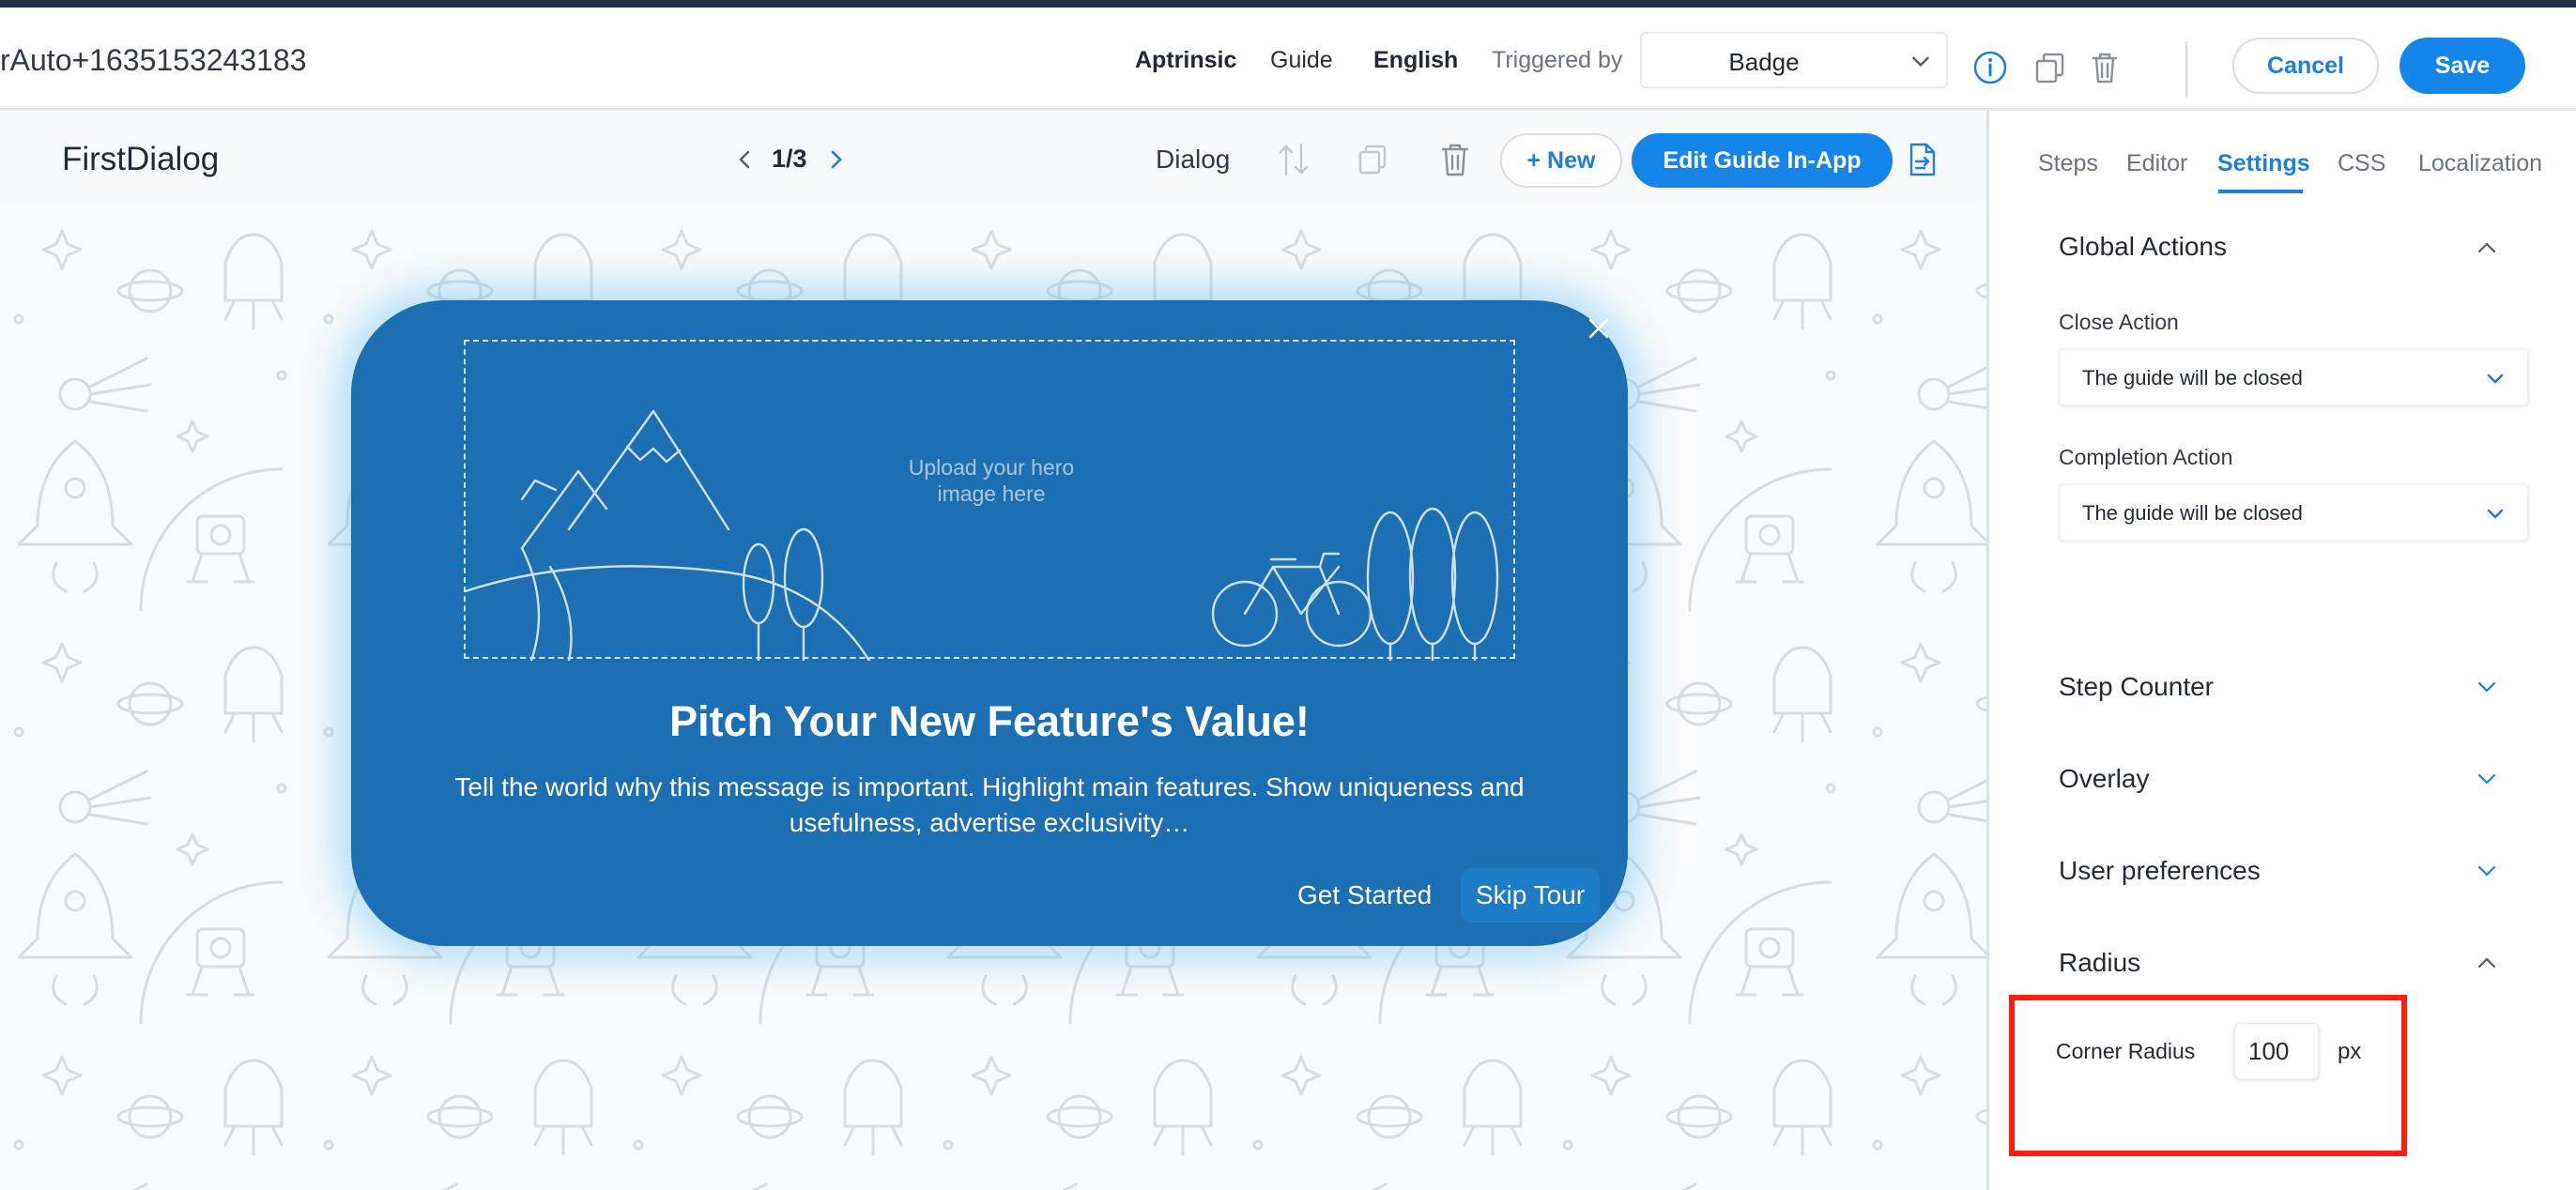 Image resolution: width=2576 pixels, height=1190 pixels. What do you see at coordinates (2264, 164) in the screenshot?
I see `tab-settings: Settings` at bounding box center [2264, 164].